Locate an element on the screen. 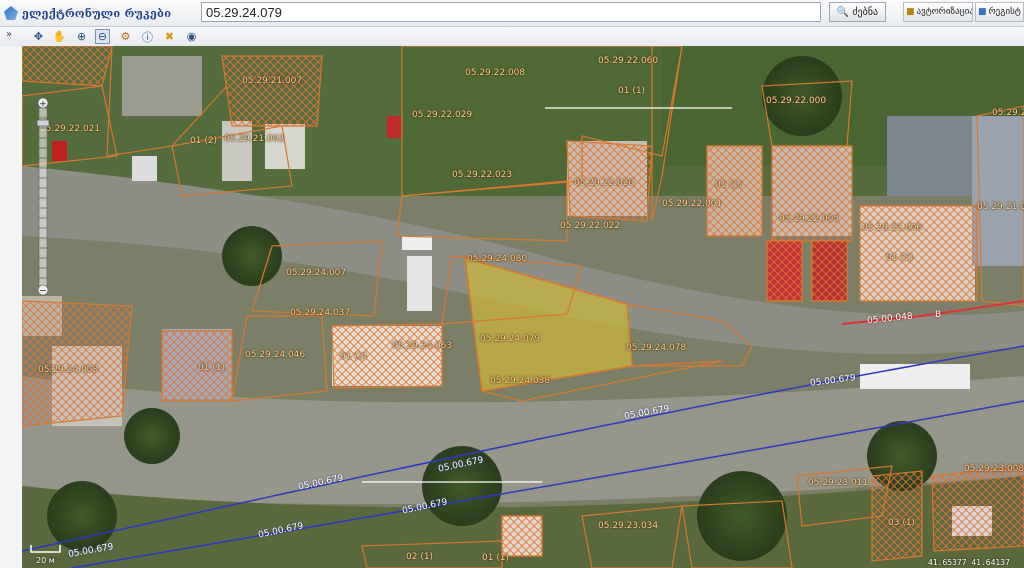  parcel-label: 05.29.22.023 is located at coordinates (482, 175).